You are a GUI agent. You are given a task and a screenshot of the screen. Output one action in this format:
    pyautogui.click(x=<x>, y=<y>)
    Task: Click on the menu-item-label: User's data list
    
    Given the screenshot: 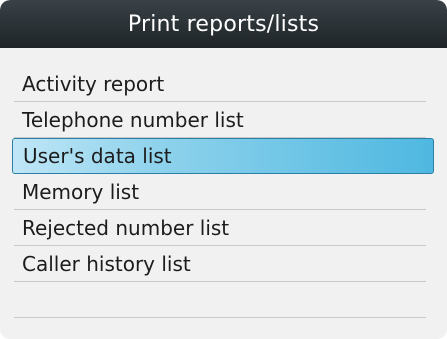 What is the action you would take?
    pyautogui.click(x=97, y=156)
    